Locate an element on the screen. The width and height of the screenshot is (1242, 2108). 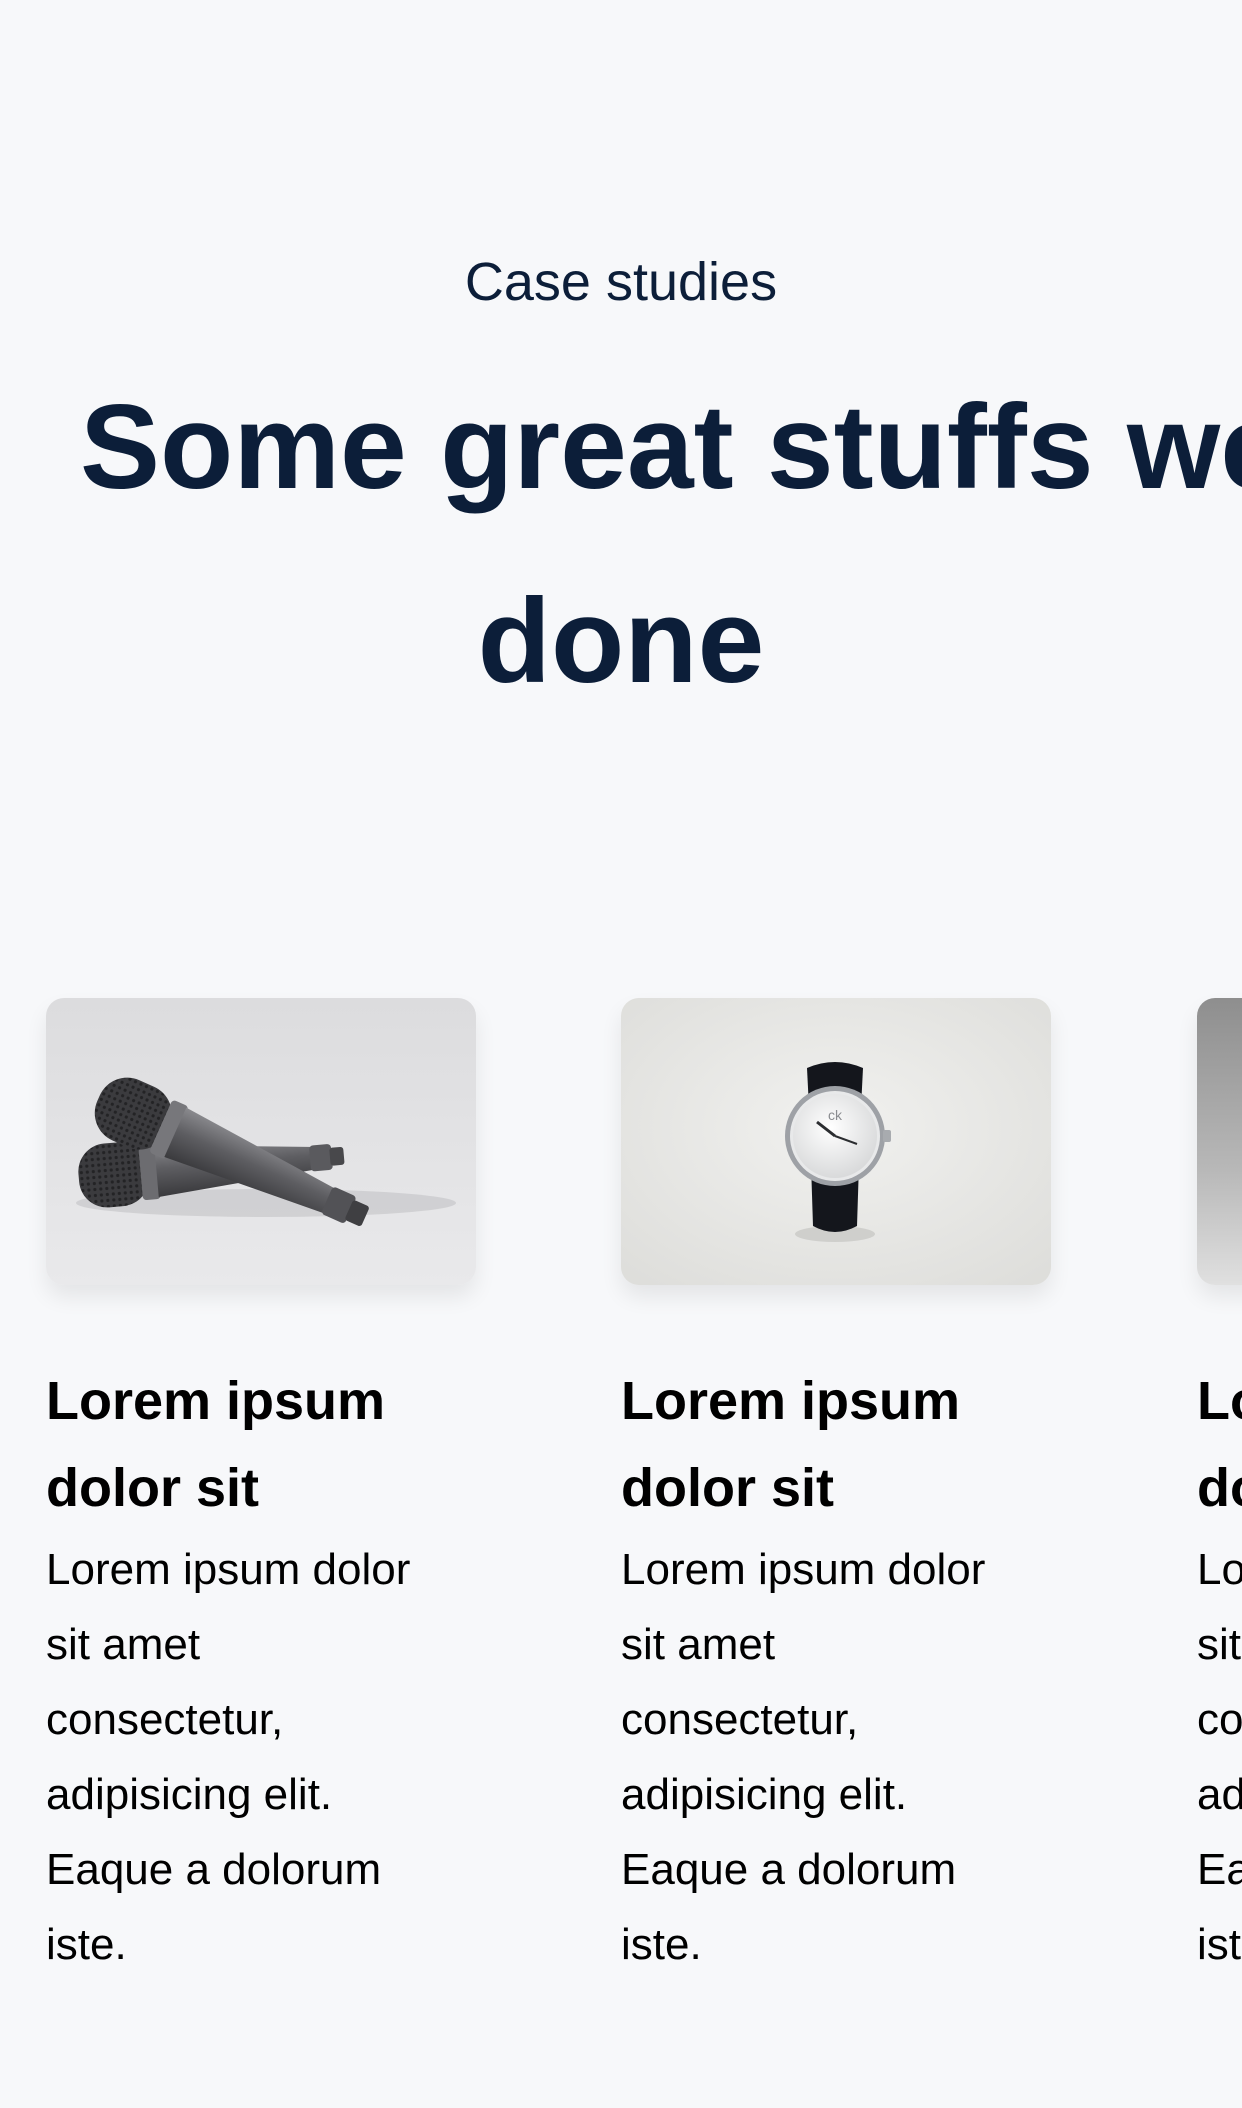
wristwatch-image: ck is located at coordinates (836, 1141).